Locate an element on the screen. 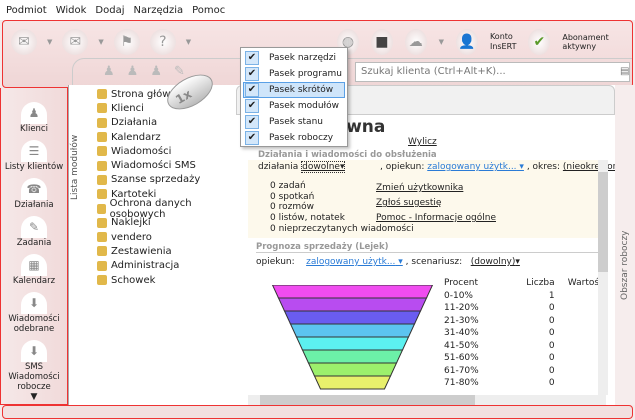 The width and height of the screenshot is (635, 420). module-item: Administracja is located at coordinates (164, 266).